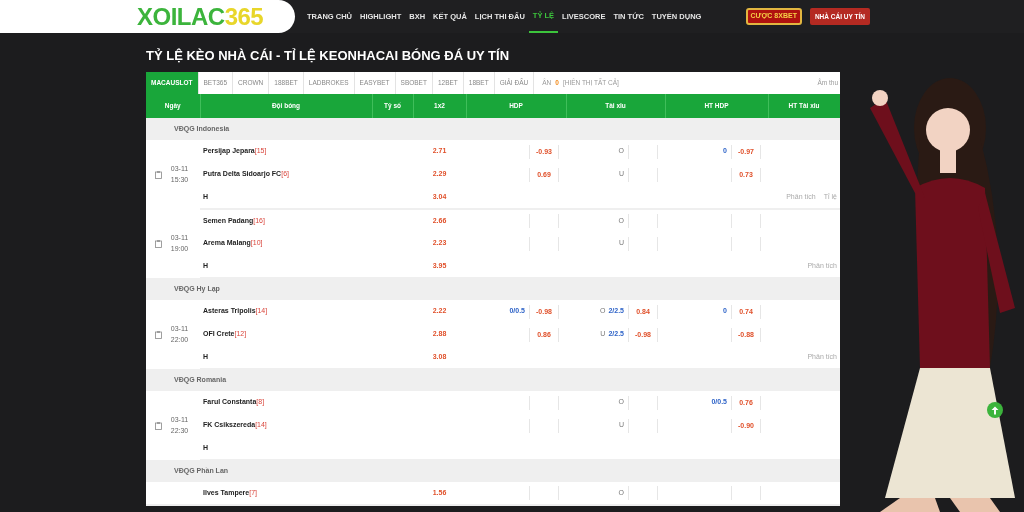  What do you see at coordinates (328, 56) in the screenshot?
I see `page-title: TỶ LỆ KÈO NHÀ CÁI - TỈ LỆ KEONHACAI BÓNG ĐÁ UY TÍN` at bounding box center [328, 56].